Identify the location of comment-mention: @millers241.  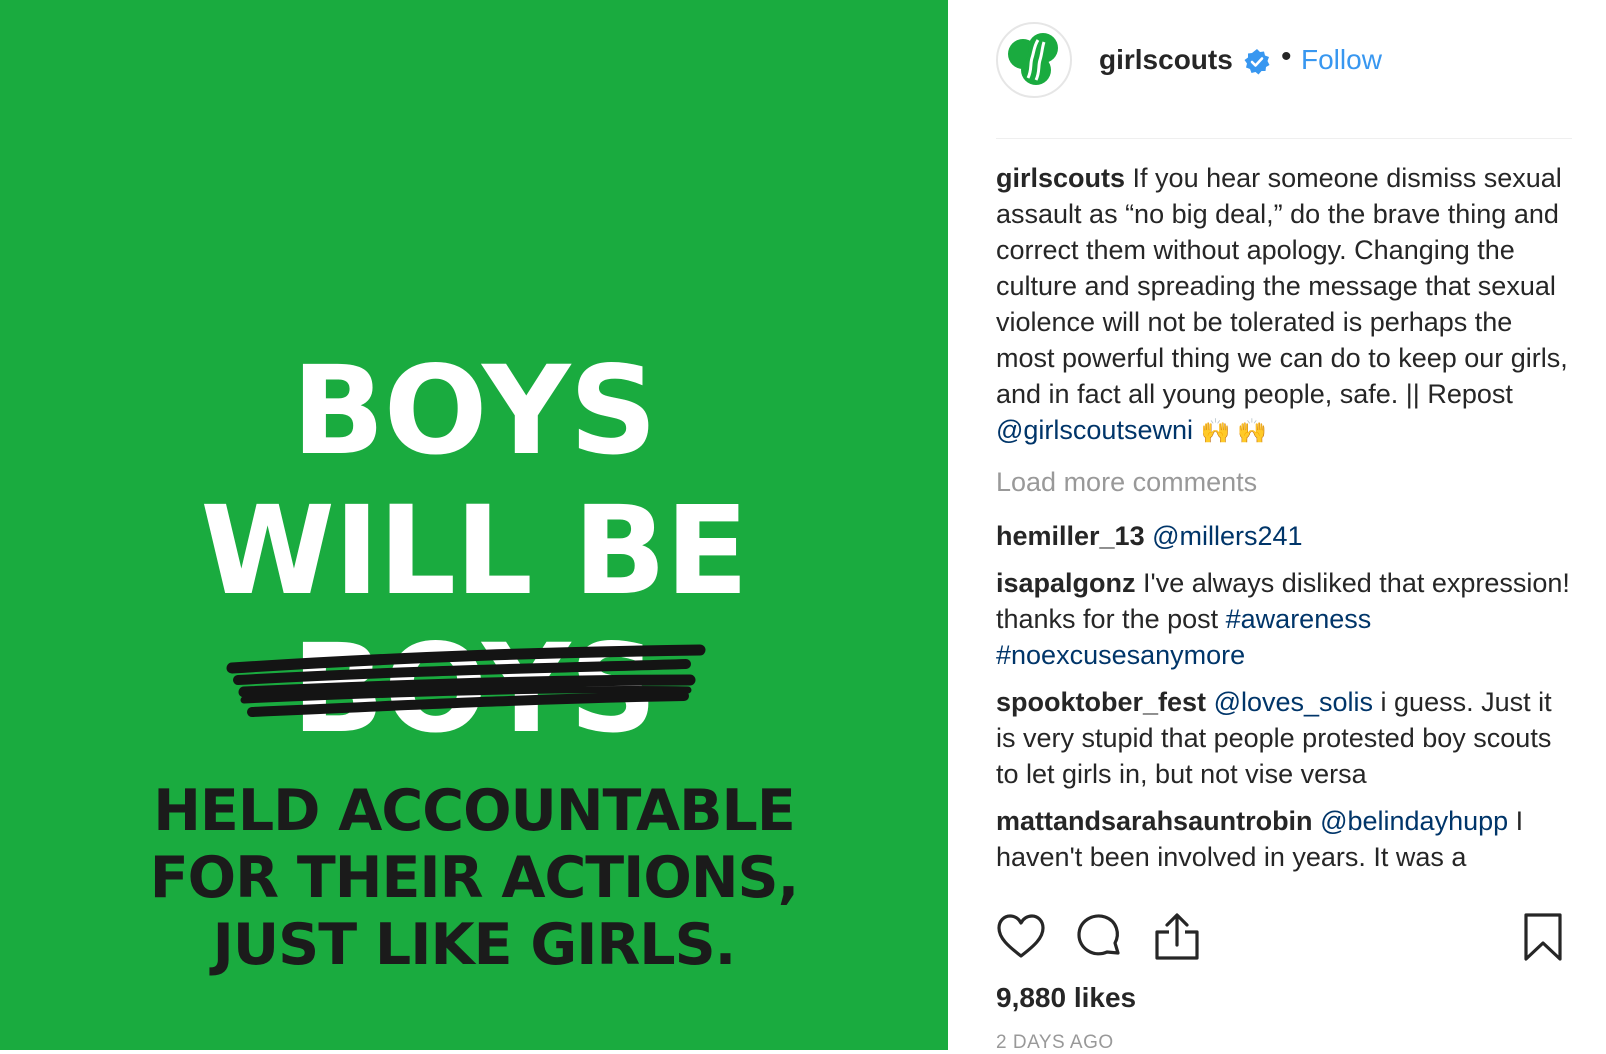
(1227, 536).